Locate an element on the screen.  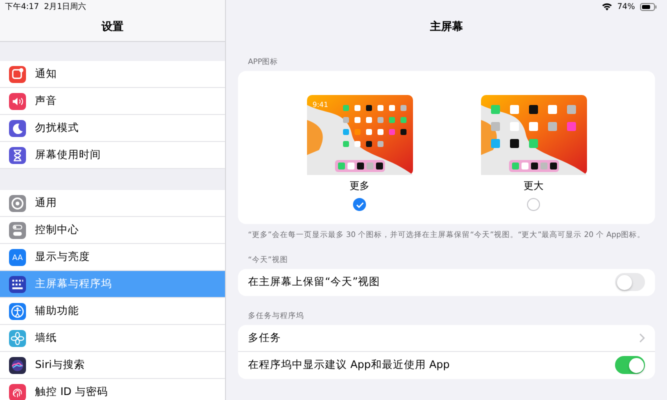
setting-label: 在主屏幕上保留“今天”视图 is located at coordinates (314, 282).